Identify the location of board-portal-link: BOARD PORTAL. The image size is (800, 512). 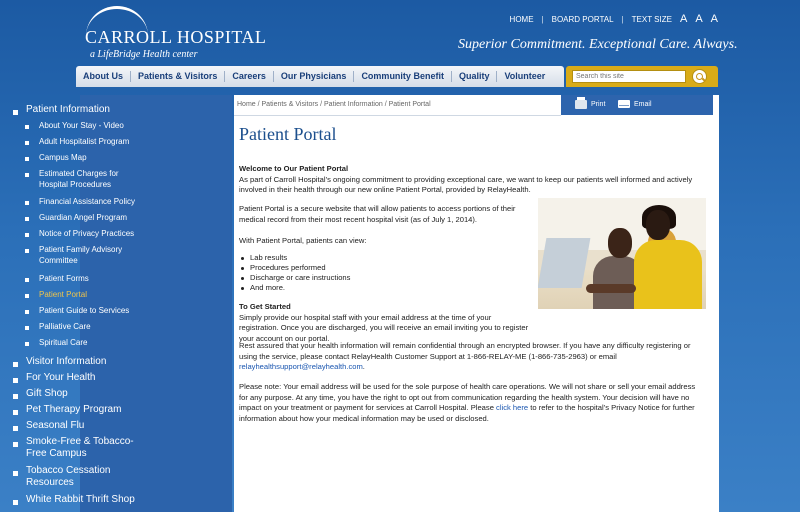
(583, 19).